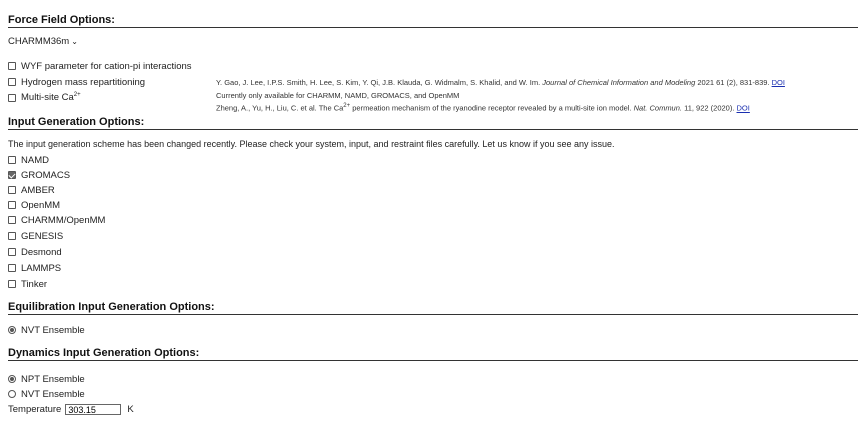 This screenshot has height=421, width=860. What do you see at coordinates (53, 379) in the screenshot?
I see `radio-label: NPT Ensemble` at bounding box center [53, 379].